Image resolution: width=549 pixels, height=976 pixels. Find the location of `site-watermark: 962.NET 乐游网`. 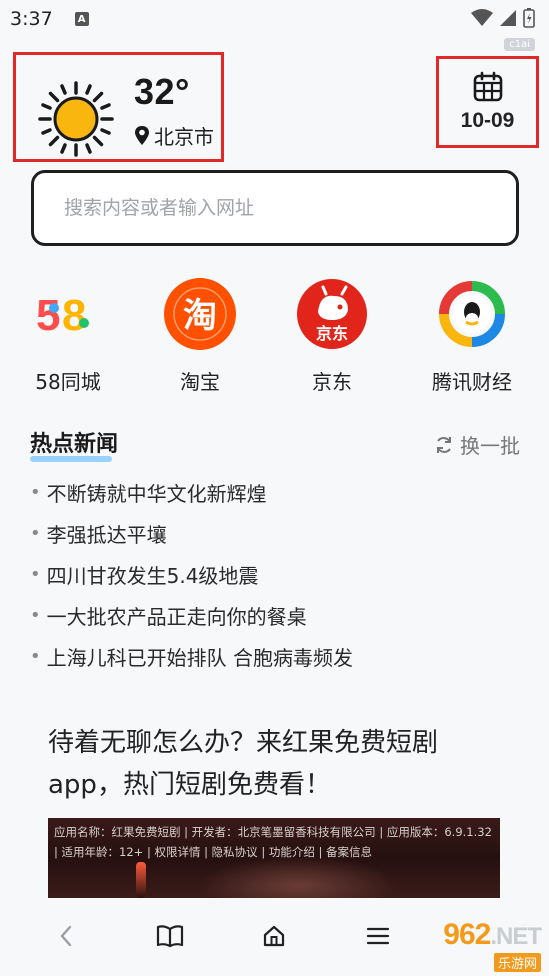

site-watermark: 962.NET 乐游网 is located at coordinates (492, 945).